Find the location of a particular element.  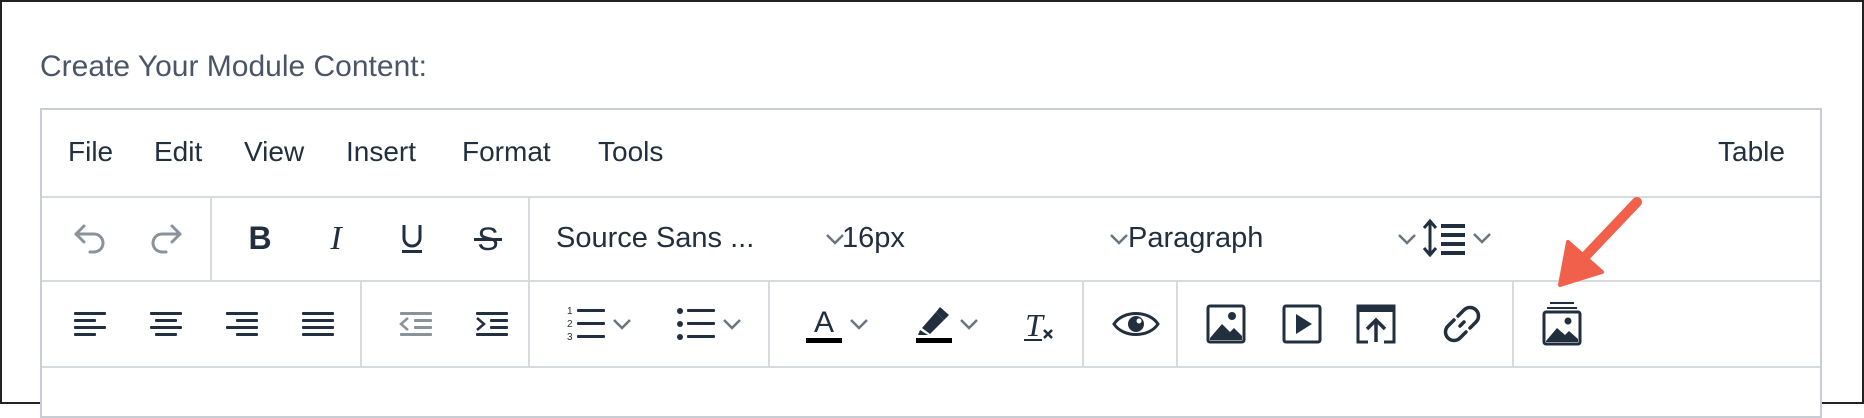

menu-file: File is located at coordinates (90, 152).